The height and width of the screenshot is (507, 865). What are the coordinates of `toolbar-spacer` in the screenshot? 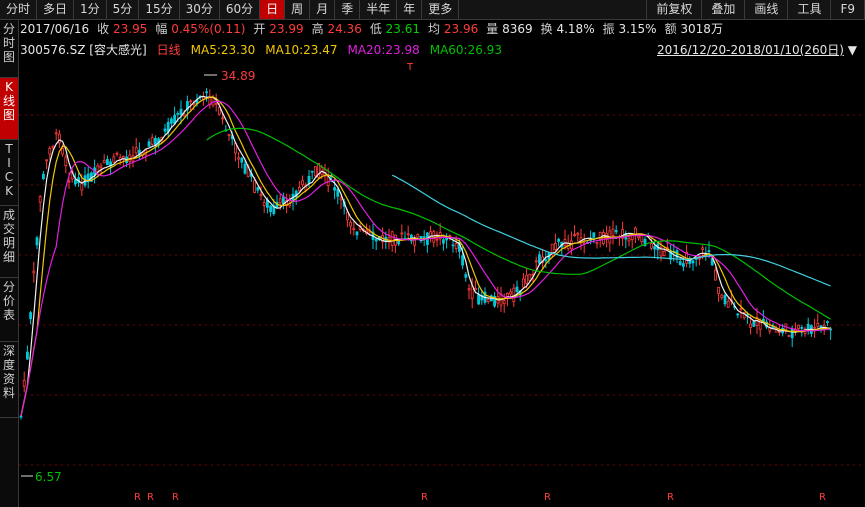 It's located at (612, 9).